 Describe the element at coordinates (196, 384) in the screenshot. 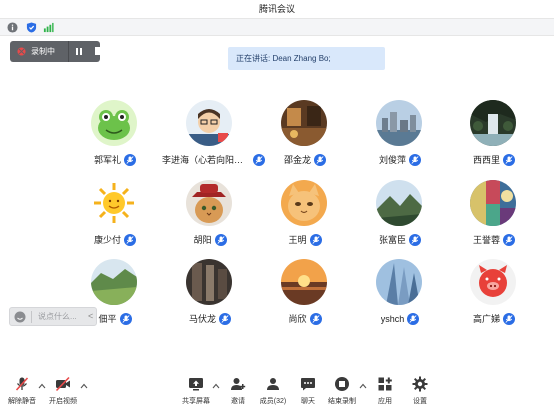

I see `share-screen-icon` at that location.